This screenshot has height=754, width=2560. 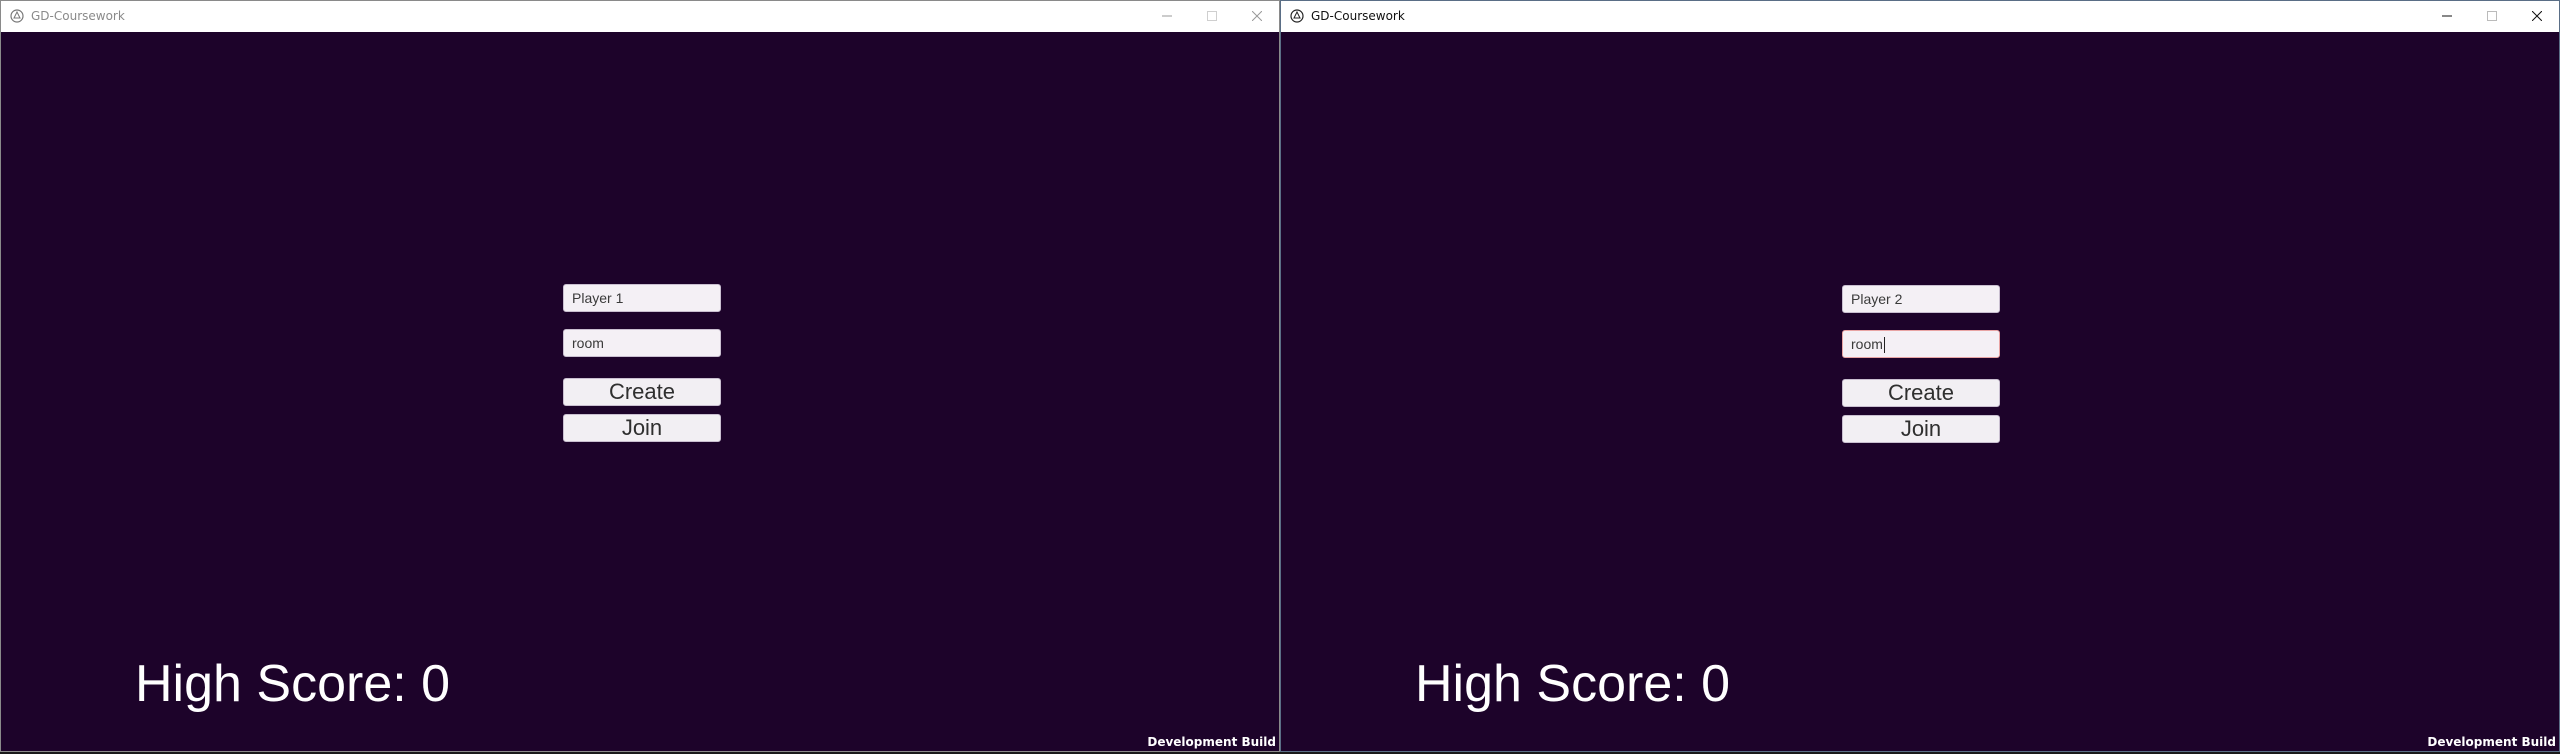 I want to click on room-input-value: room, so click(x=1867, y=344).